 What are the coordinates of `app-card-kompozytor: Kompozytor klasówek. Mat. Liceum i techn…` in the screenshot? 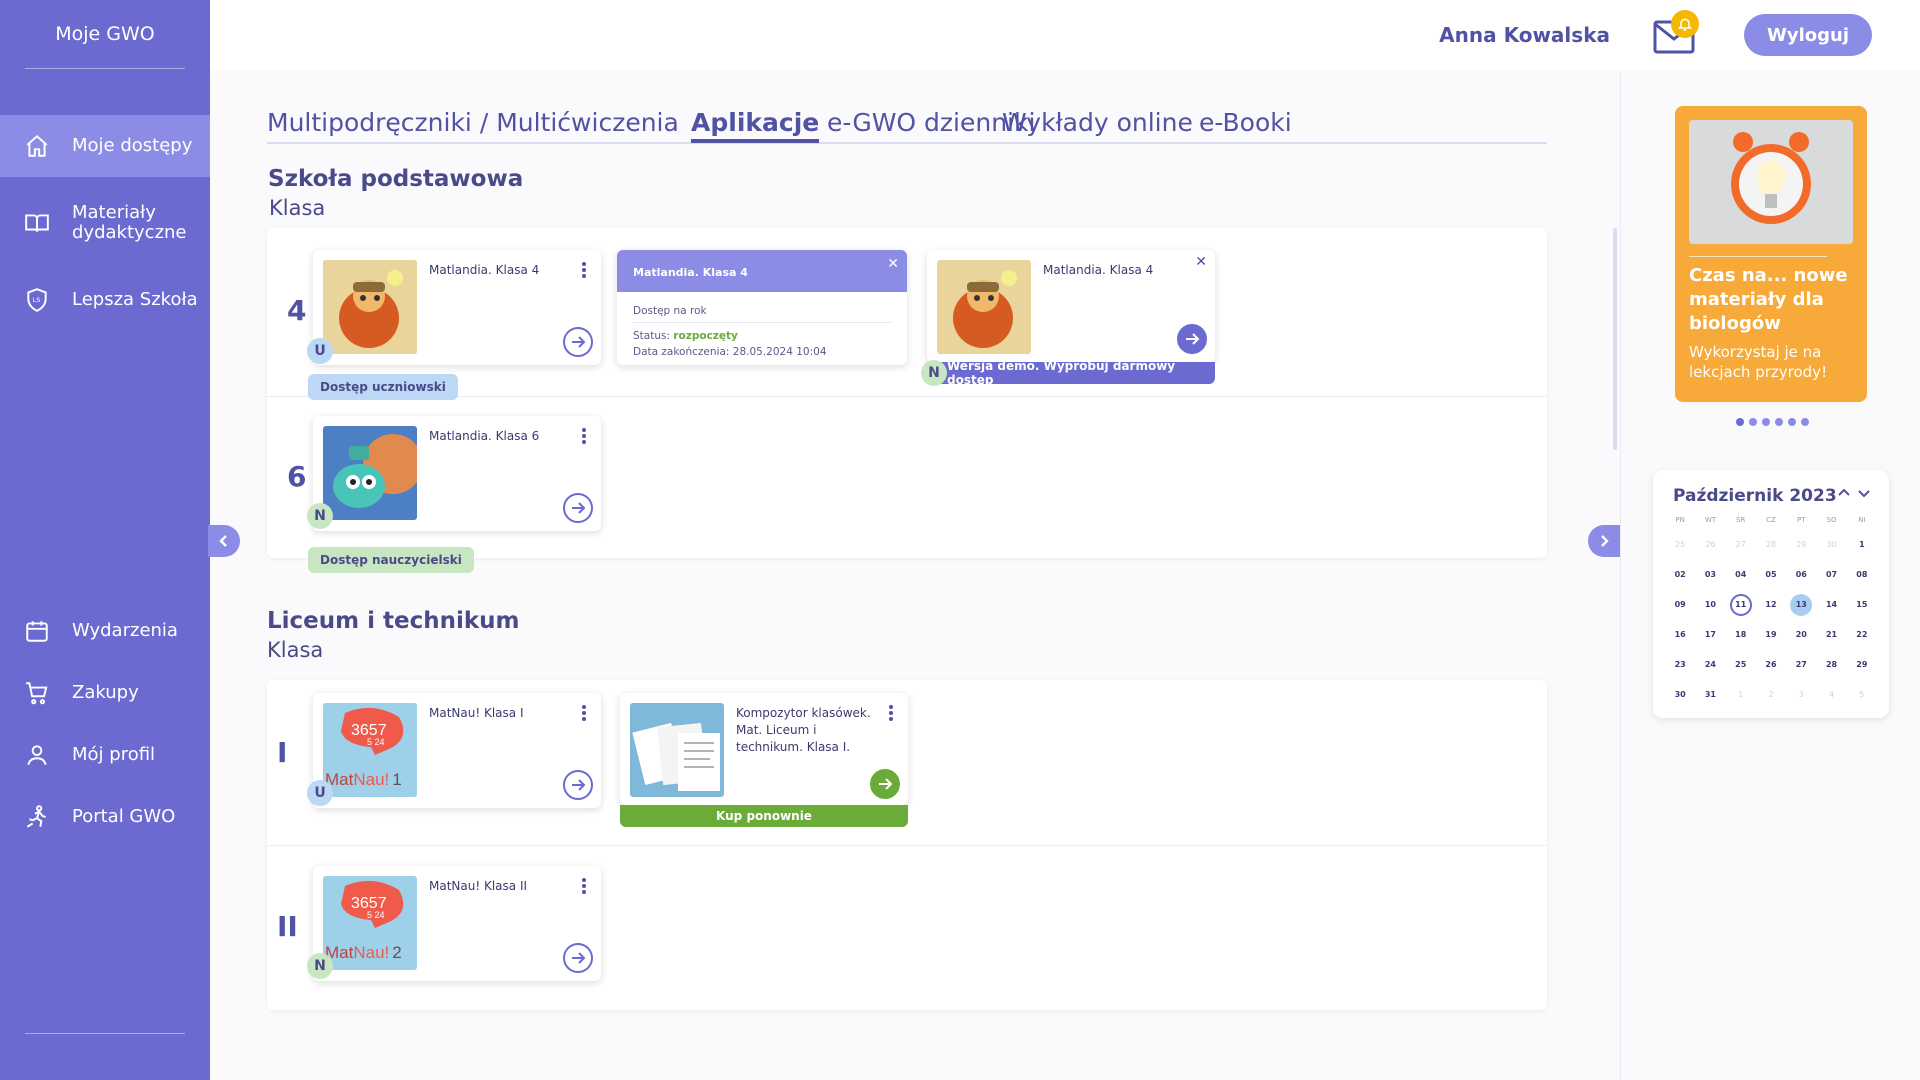 It's located at (764, 760).